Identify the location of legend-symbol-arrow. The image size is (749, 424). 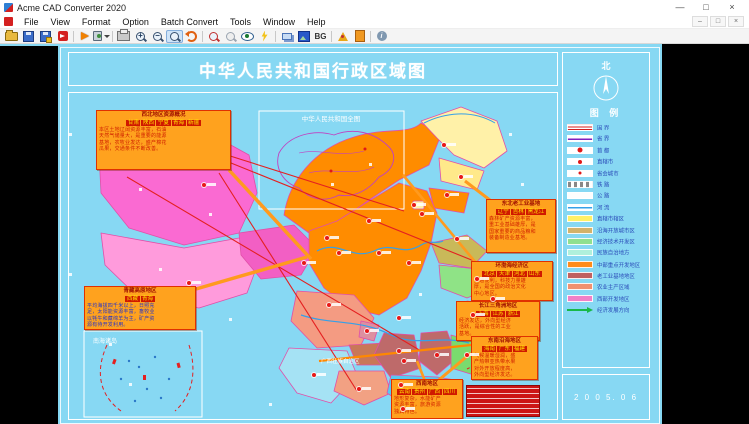
(580, 309).